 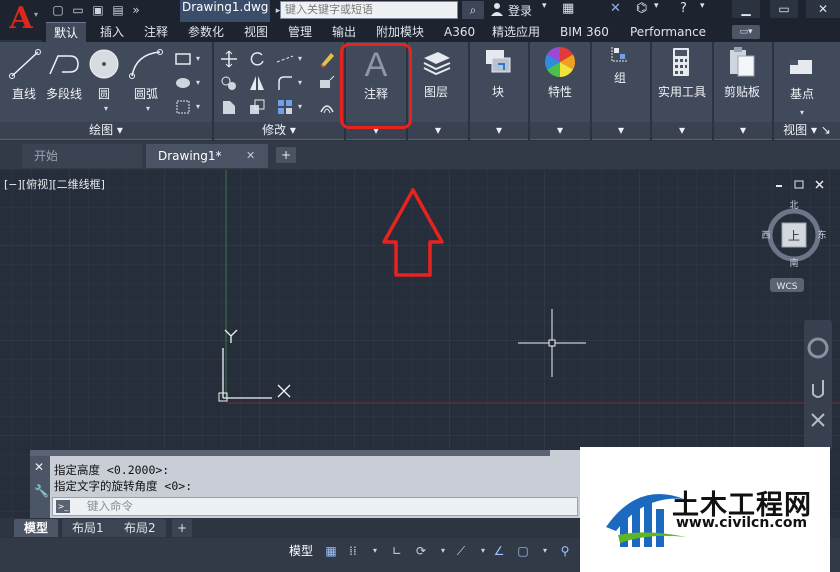 I want to click on annotation-scale-icon: ⚲, so click(x=565, y=551).